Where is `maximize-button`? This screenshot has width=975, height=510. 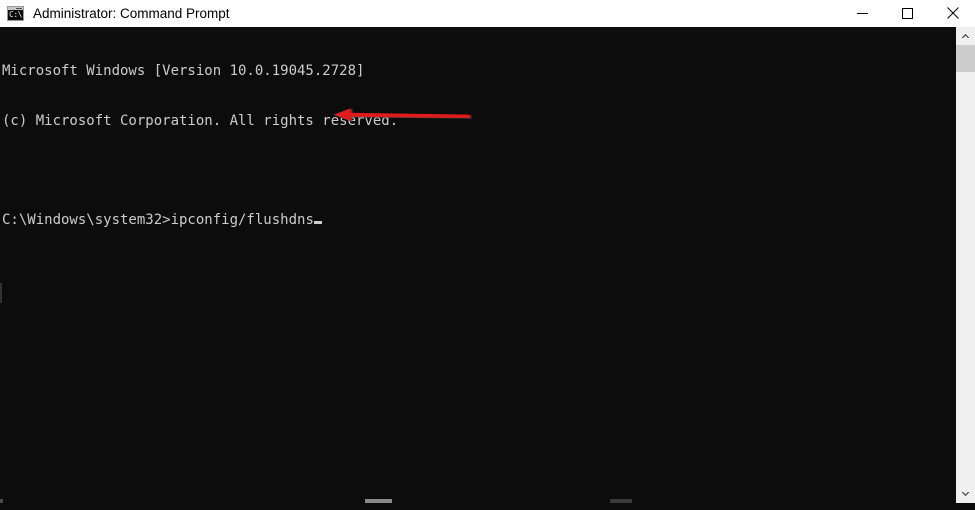 maximize-button is located at coordinates (907, 13).